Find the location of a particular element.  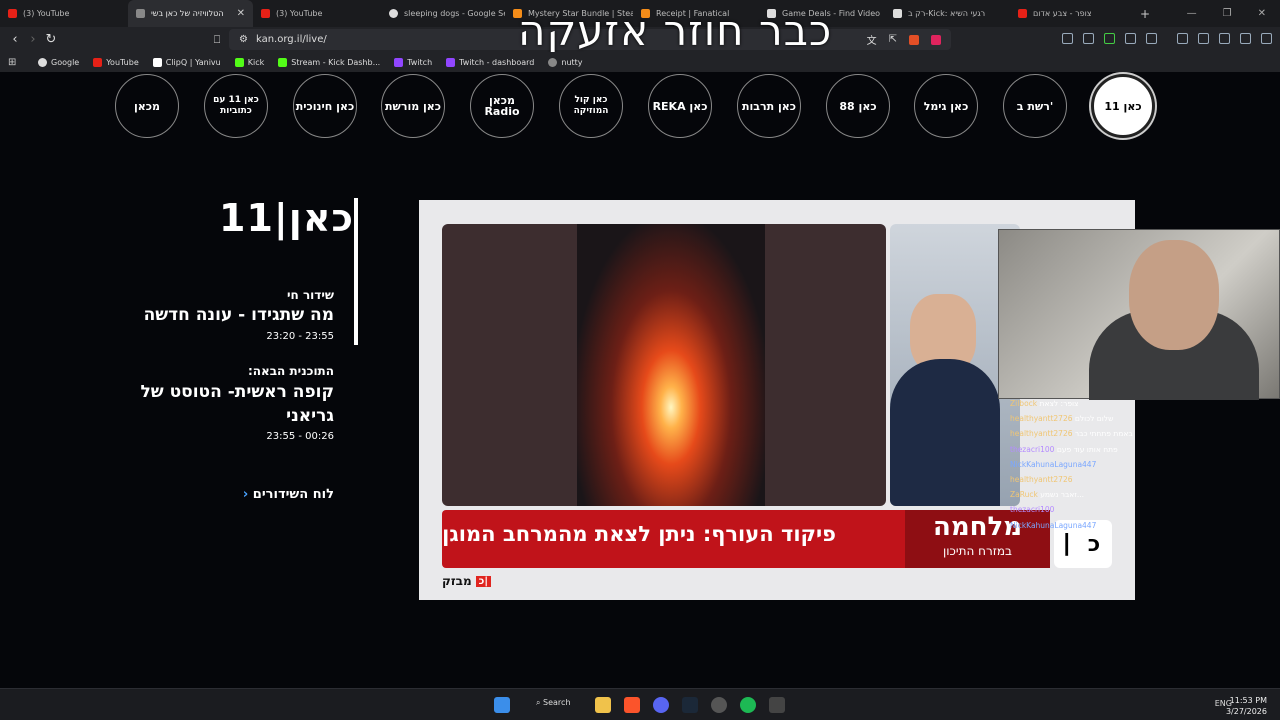

bookmark-kick: Kick is located at coordinates (249, 62).